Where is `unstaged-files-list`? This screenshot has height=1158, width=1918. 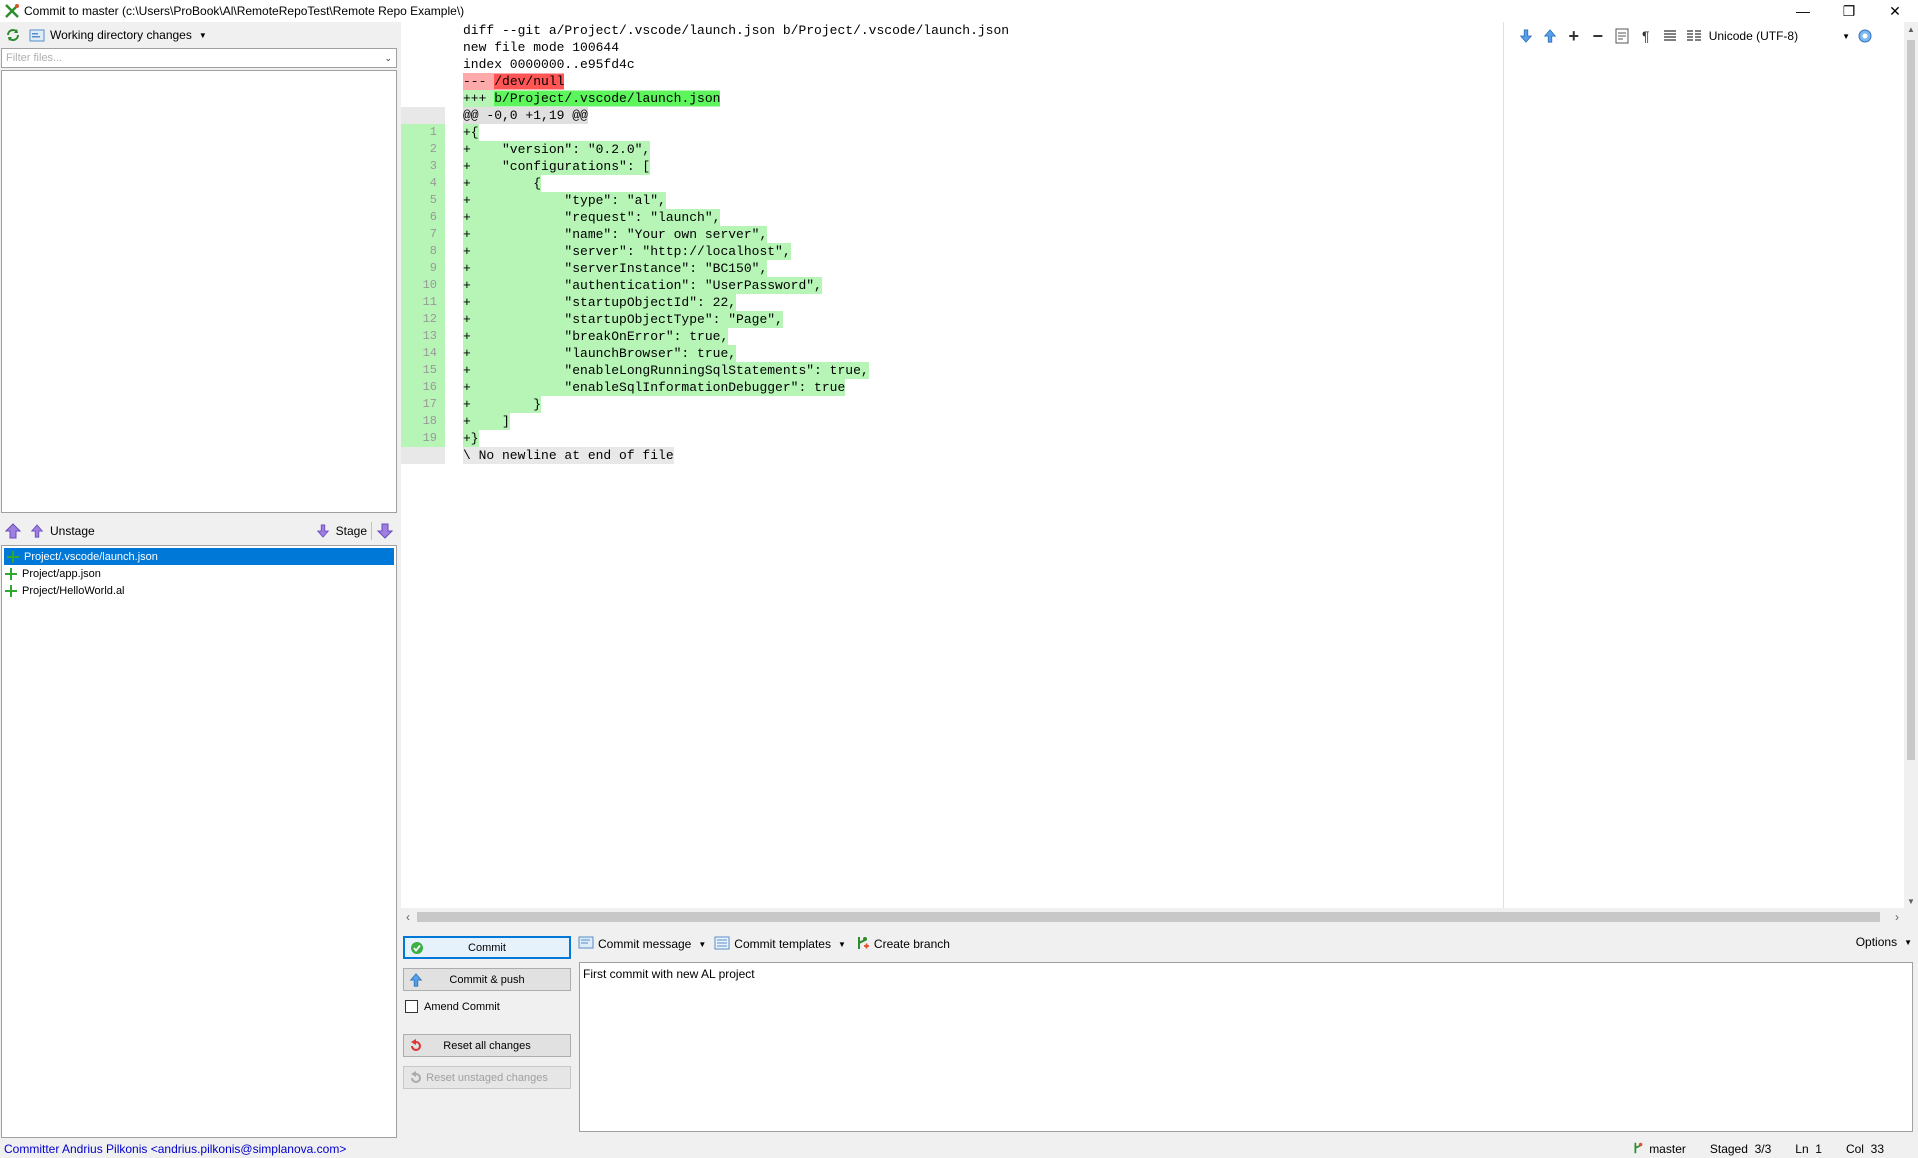 unstaged-files-list is located at coordinates (199, 291).